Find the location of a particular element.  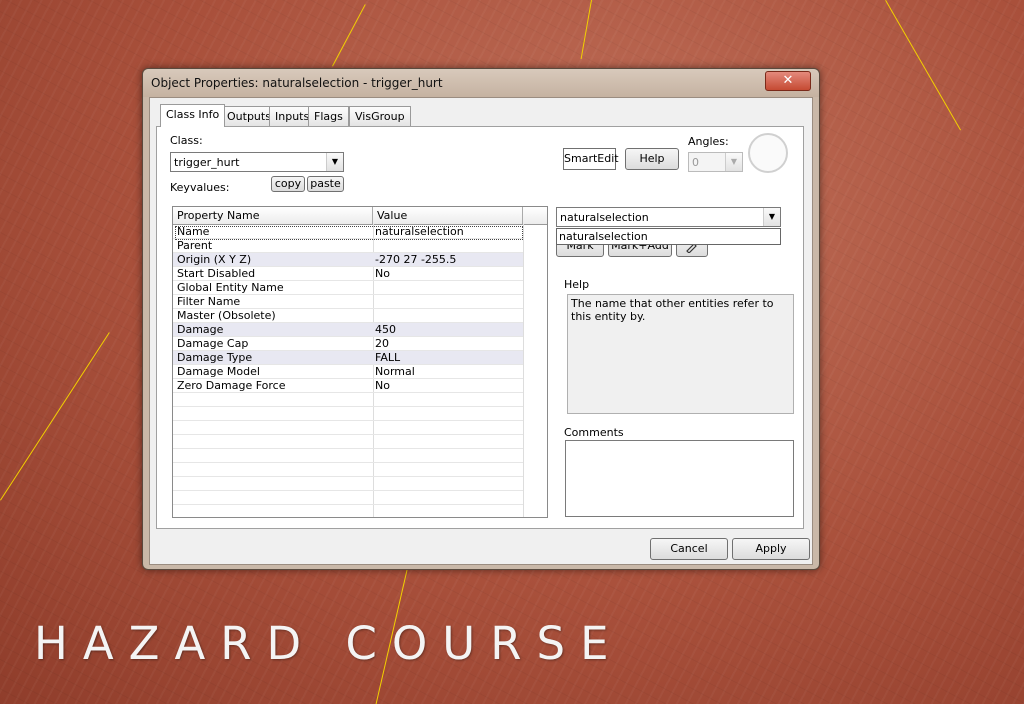

table-row: Start Disabled No is located at coordinates (348, 274).